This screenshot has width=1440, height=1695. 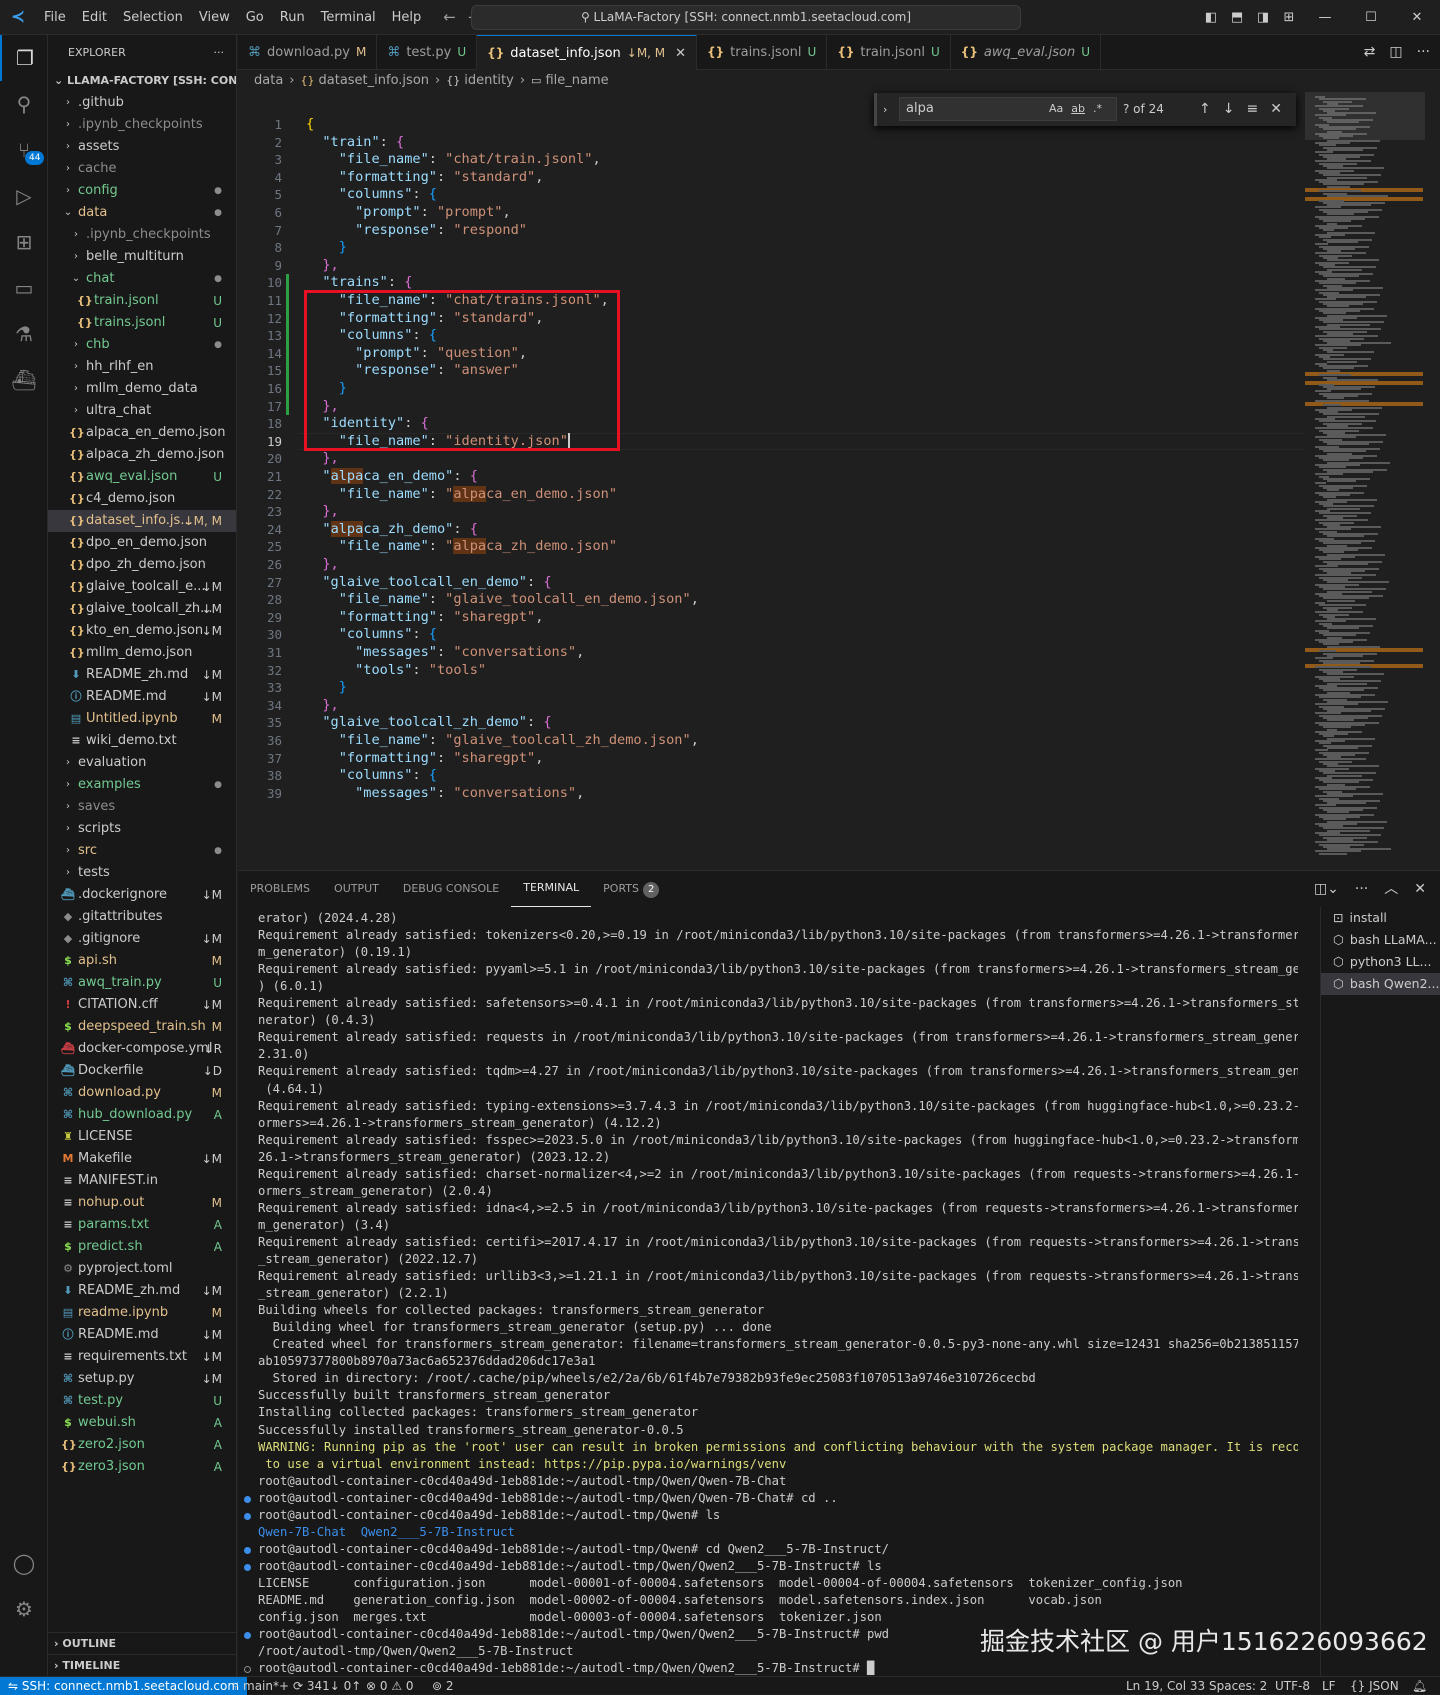 I want to click on customize-layout-icon: ⊞, so click(x=1289, y=17).